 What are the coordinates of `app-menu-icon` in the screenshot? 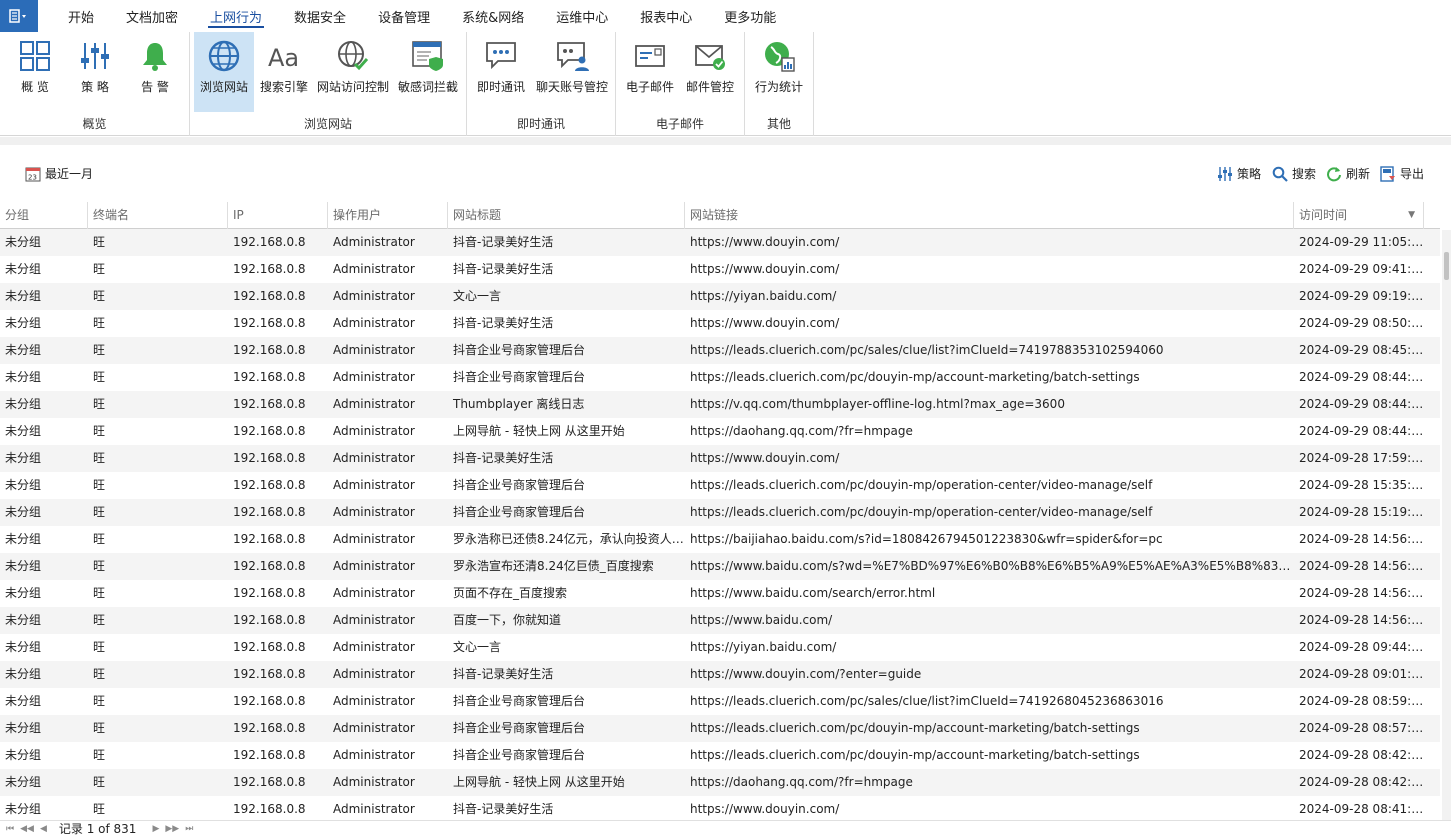 It's located at (17, 16).